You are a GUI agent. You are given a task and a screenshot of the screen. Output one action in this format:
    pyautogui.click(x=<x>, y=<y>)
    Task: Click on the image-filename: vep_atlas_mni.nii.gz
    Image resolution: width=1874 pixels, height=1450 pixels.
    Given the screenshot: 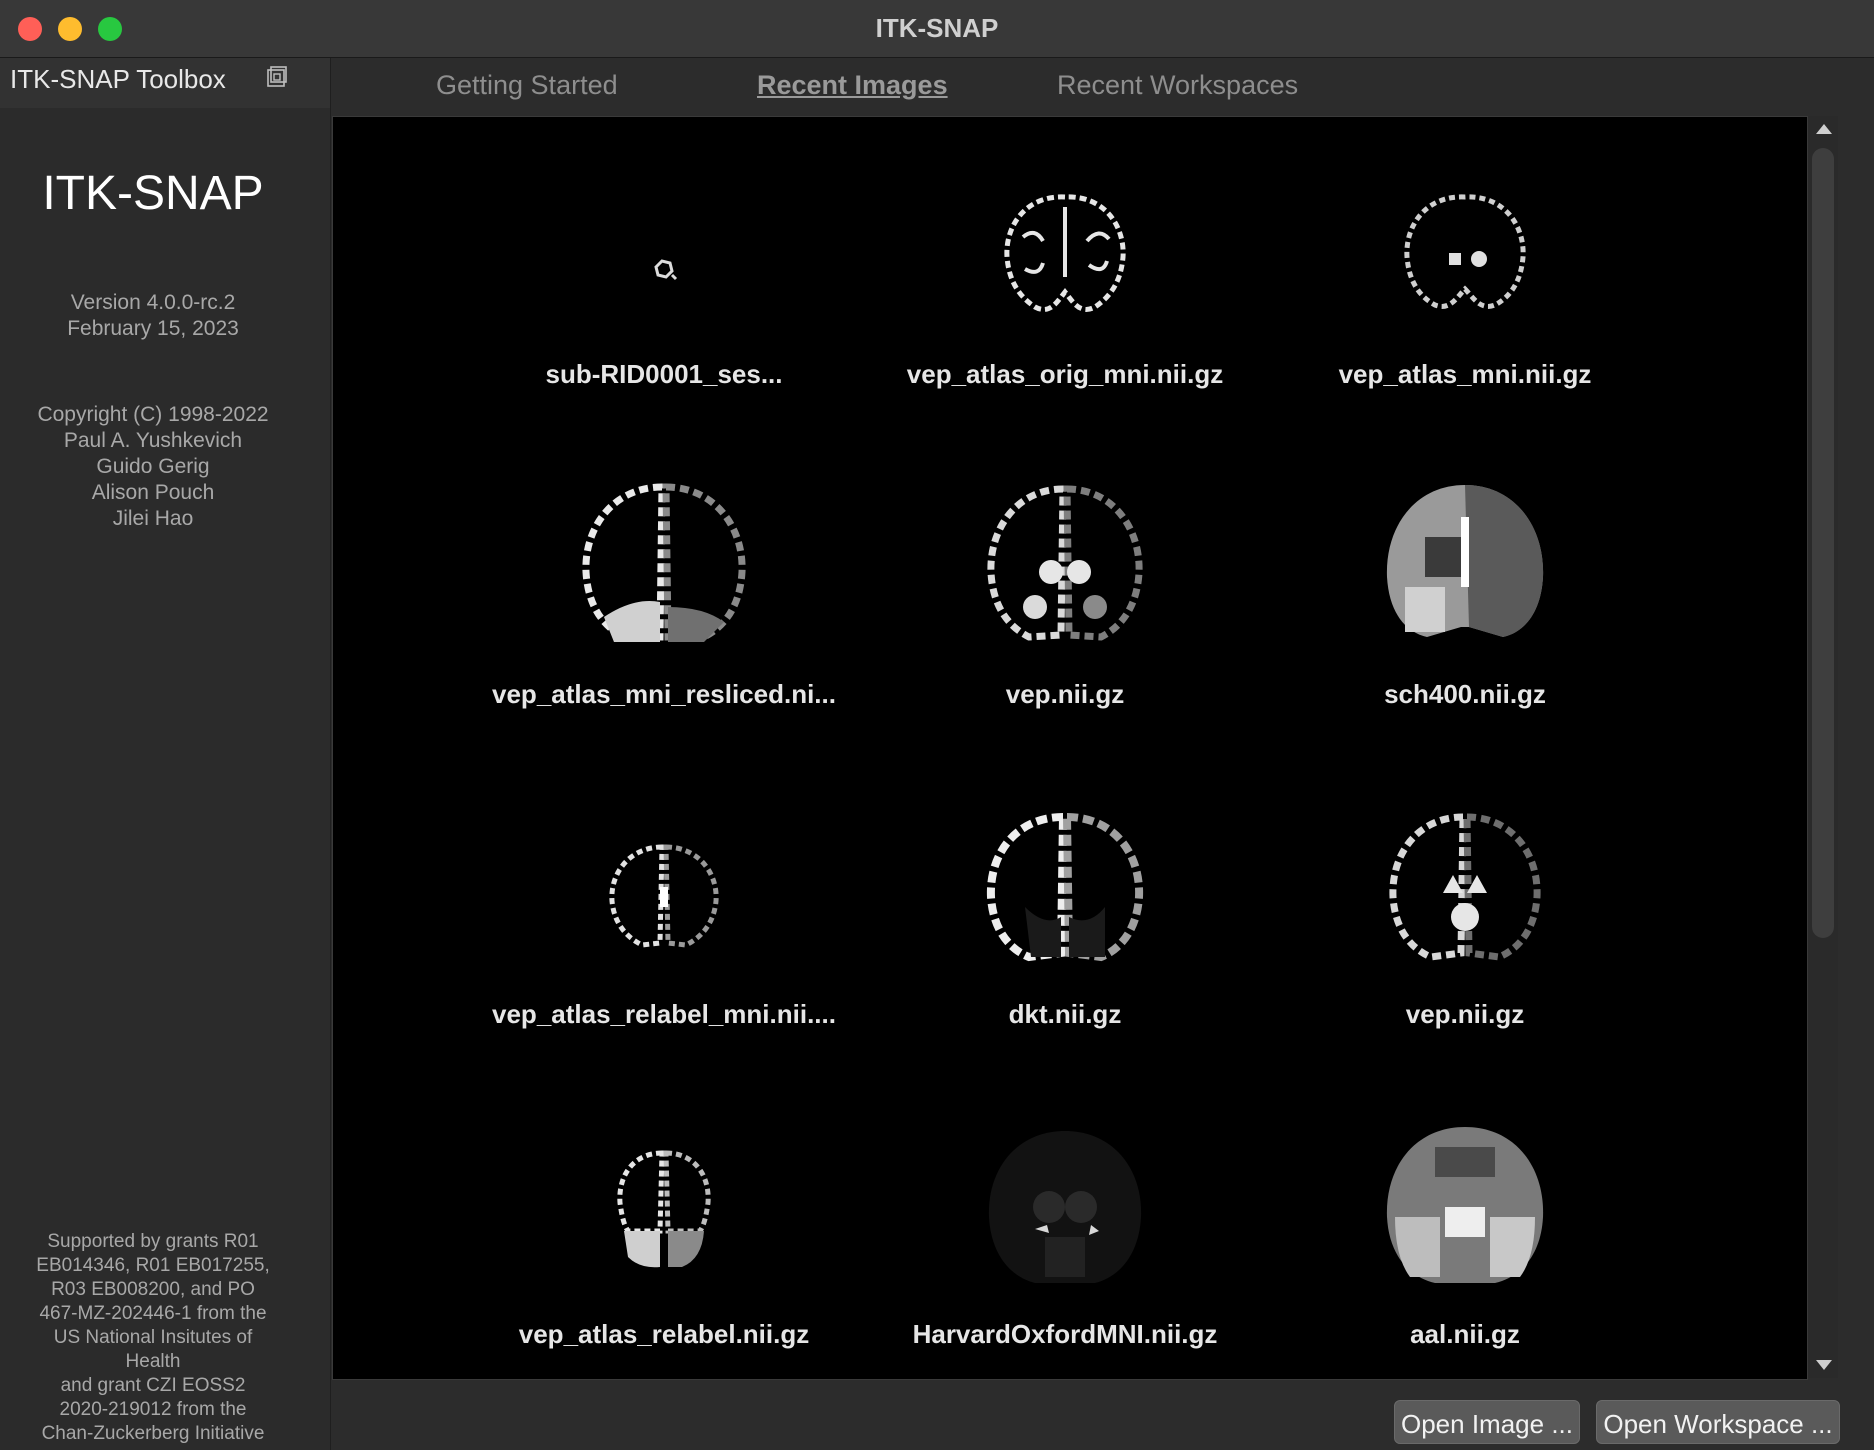 What is the action you would take?
    pyautogui.click(x=1465, y=374)
    